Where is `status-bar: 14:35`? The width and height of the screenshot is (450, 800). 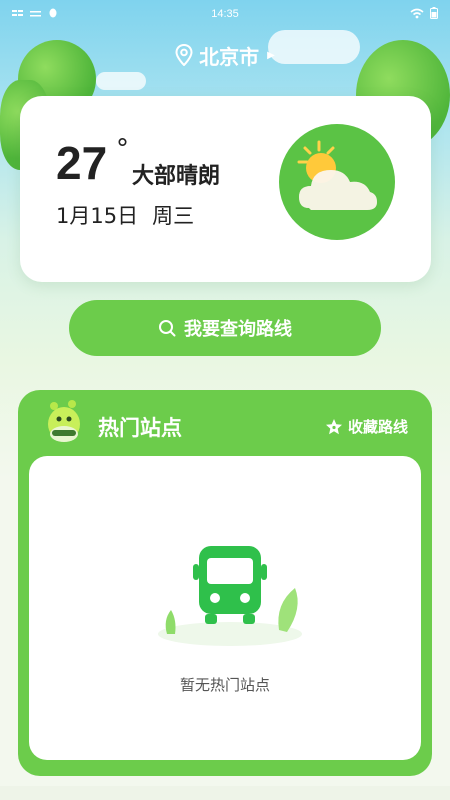
status-bar: 14:35 is located at coordinates (225, 14).